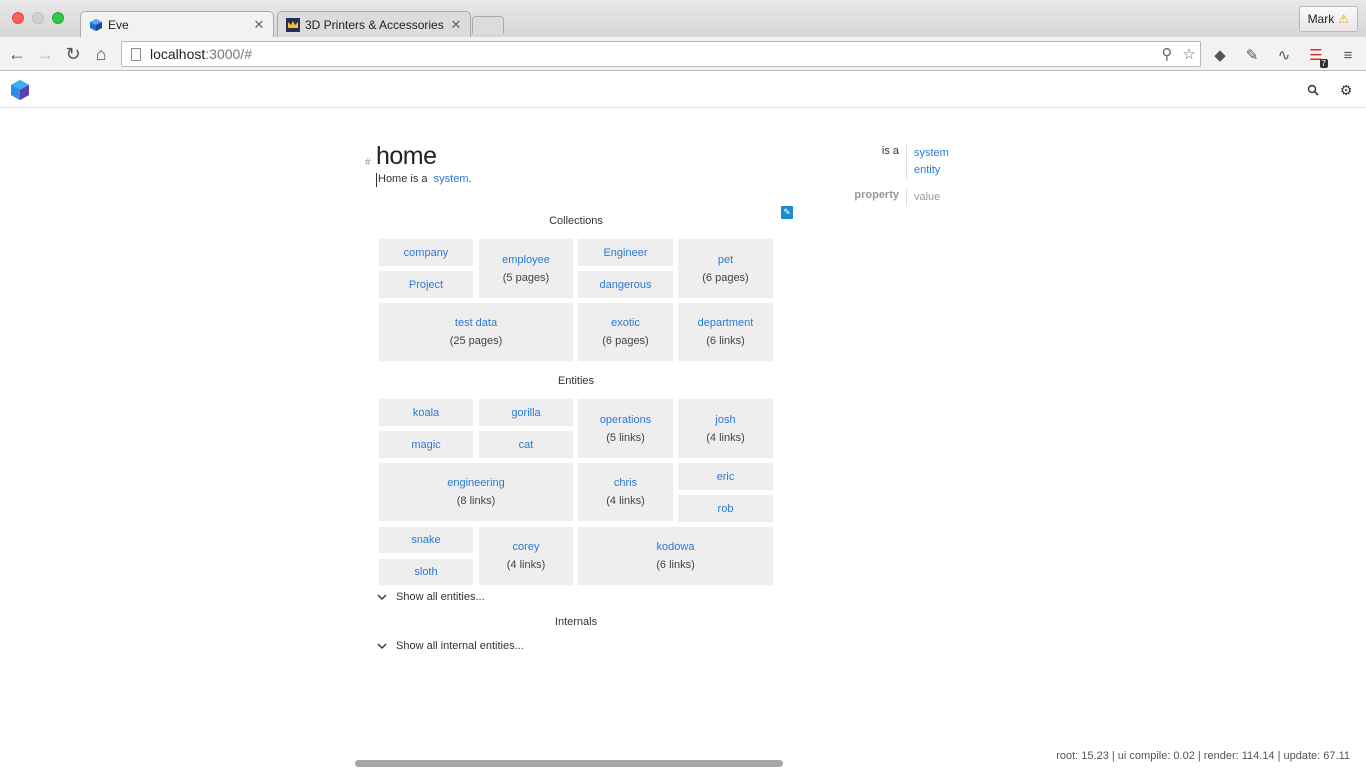 The image size is (1366, 768). What do you see at coordinates (931, 170) in the screenshot?
I see `is-a-entity-link: entity` at bounding box center [931, 170].